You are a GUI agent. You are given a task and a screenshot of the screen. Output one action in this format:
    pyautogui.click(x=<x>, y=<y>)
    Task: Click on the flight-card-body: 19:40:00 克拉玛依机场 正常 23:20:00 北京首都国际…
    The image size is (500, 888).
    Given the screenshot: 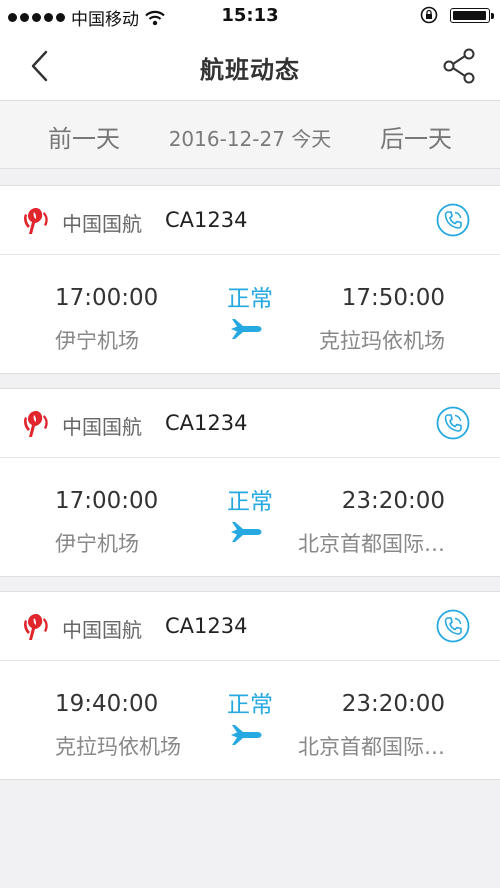 What is the action you would take?
    pyautogui.click(x=250, y=720)
    